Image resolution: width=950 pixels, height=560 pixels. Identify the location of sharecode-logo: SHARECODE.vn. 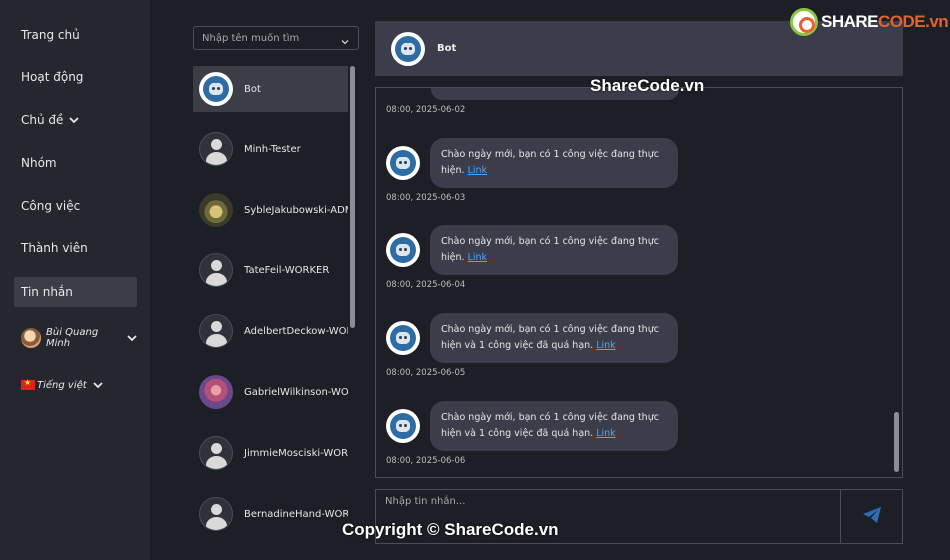
(869, 22).